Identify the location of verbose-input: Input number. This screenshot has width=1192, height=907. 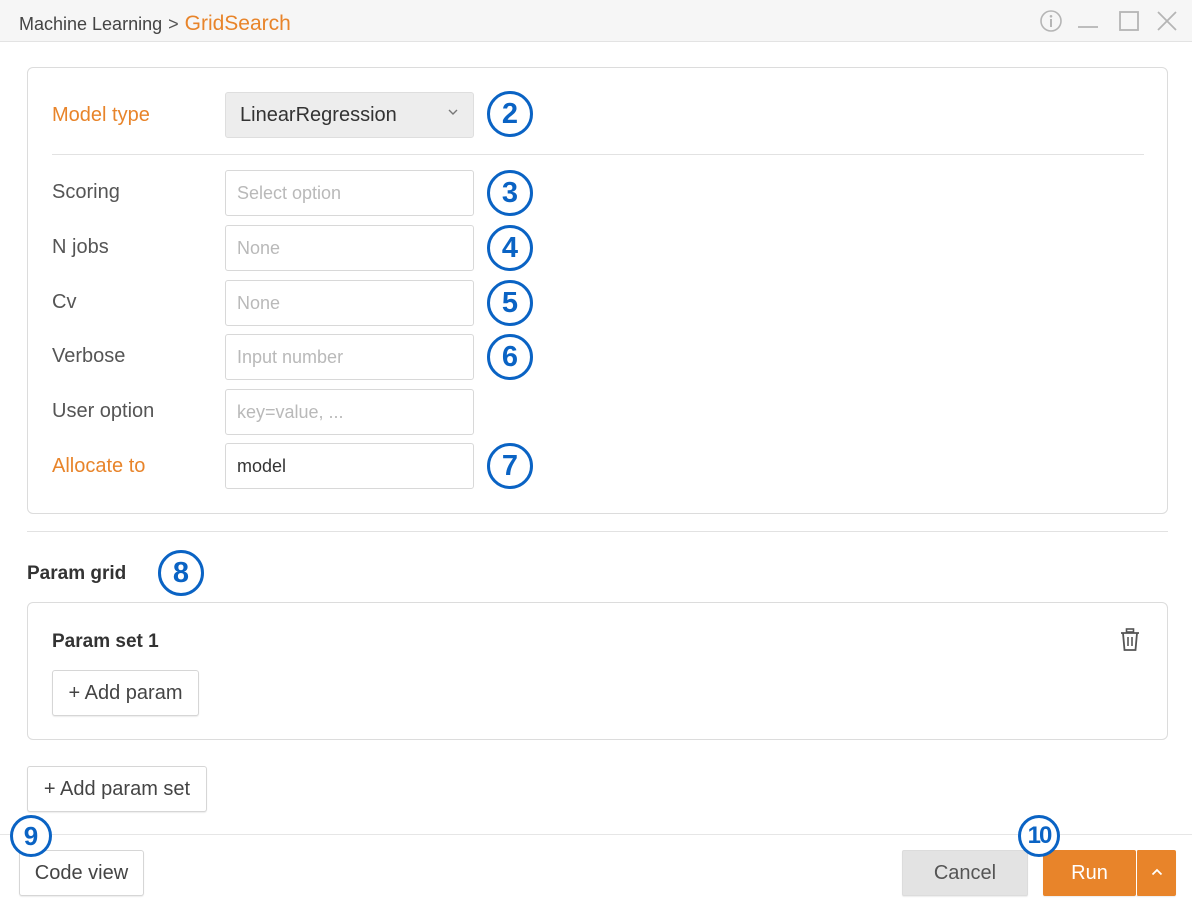
(349, 357).